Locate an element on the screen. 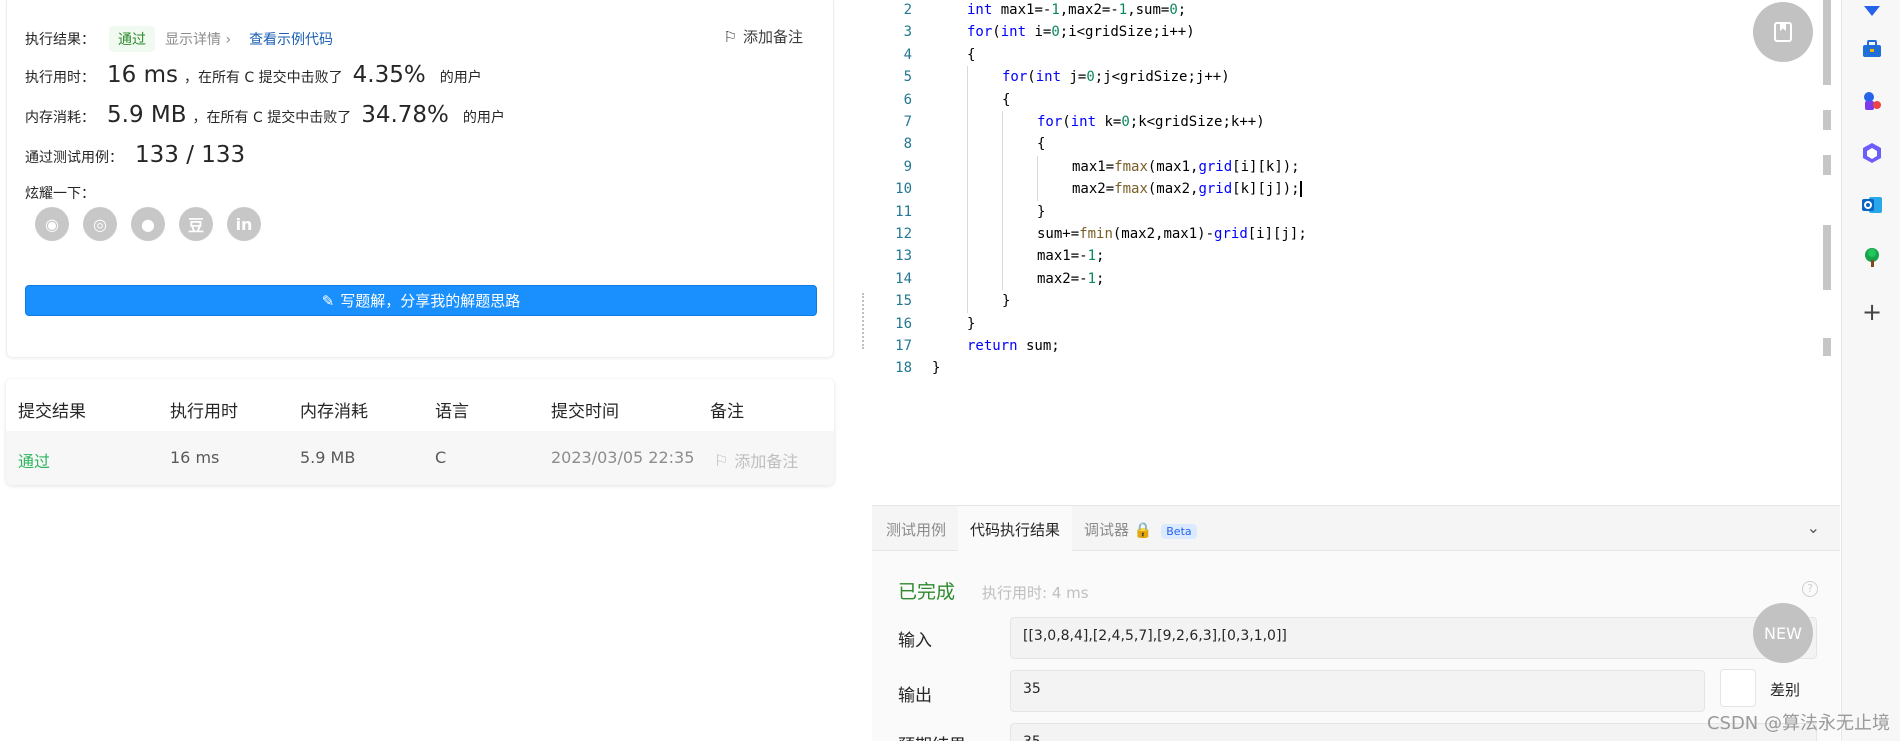 The image size is (1900, 741). outlook-icon is located at coordinates (1872, 205).